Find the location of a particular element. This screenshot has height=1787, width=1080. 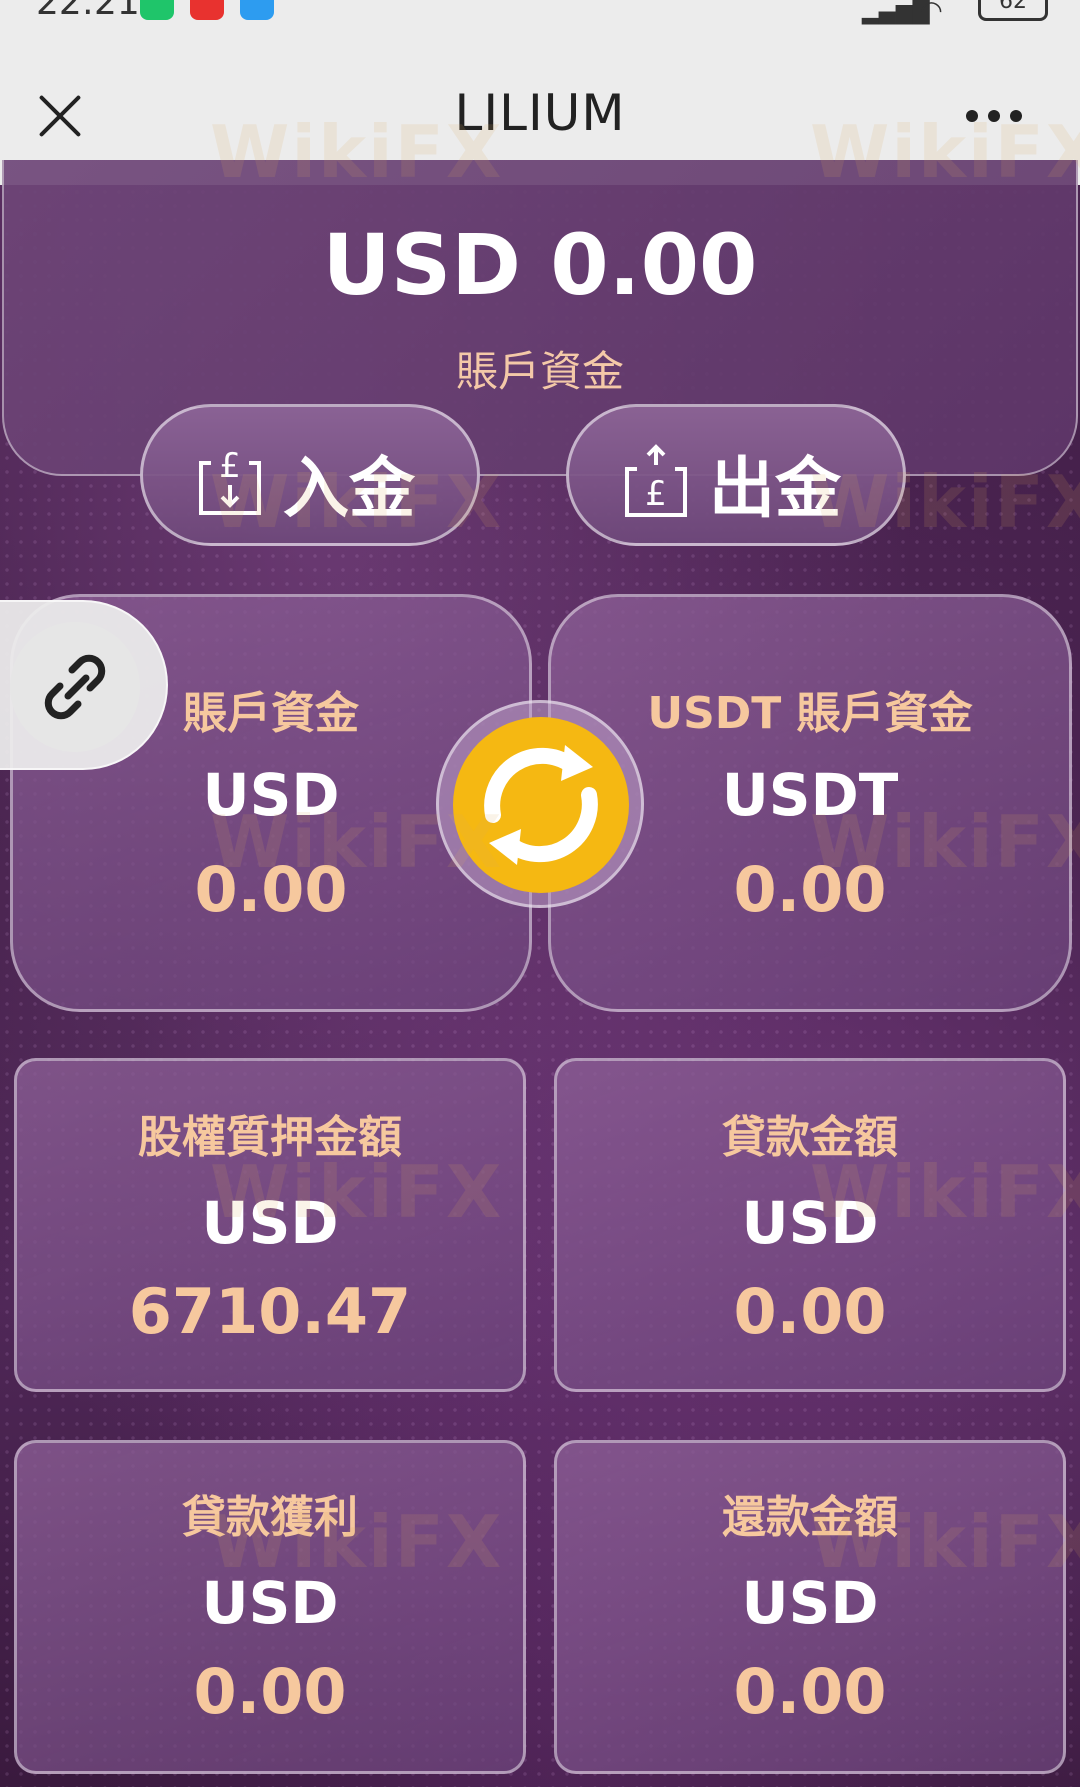

link-icon is located at coordinates (75, 687).